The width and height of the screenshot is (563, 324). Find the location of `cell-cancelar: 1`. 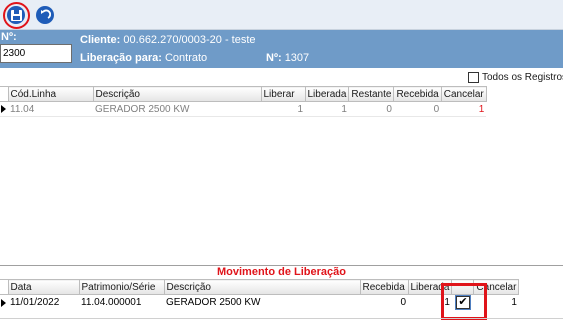

cell-cancelar: 1 is located at coordinates (464, 109).